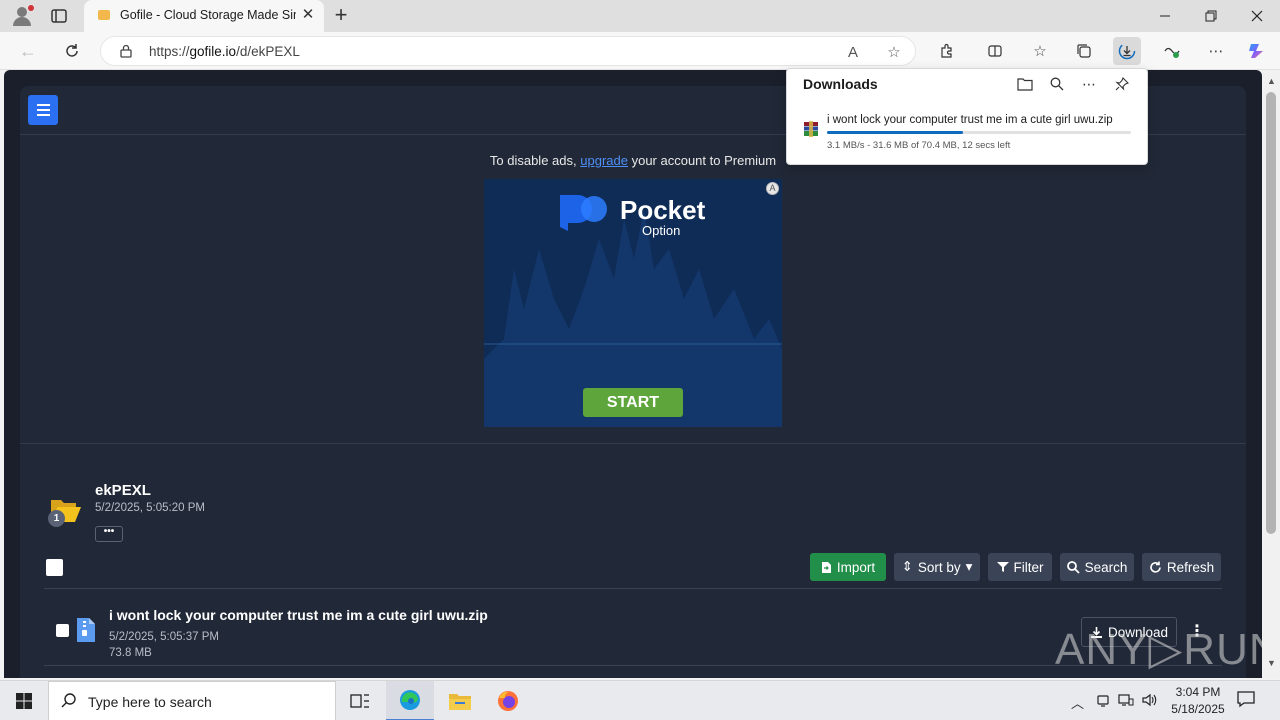 The width and height of the screenshot is (1280, 720). What do you see at coordinates (907, 566) in the screenshot?
I see `sort-icon: ⇕` at bounding box center [907, 566].